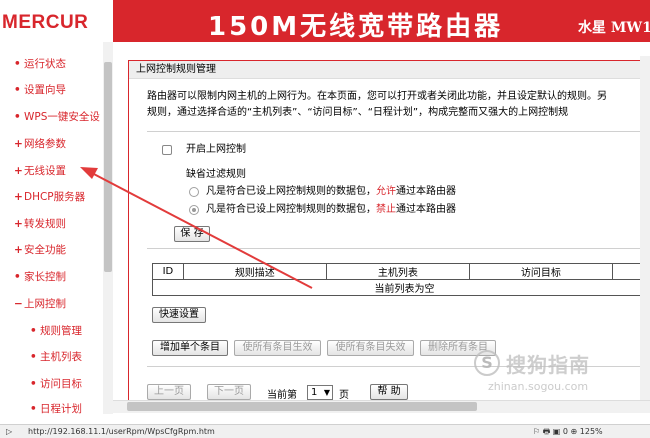 Image resolution: width=650 pixels, height=438 pixels. Describe the element at coordinates (229, 392) in the screenshot. I see `next-page-button: 下一页` at that location.